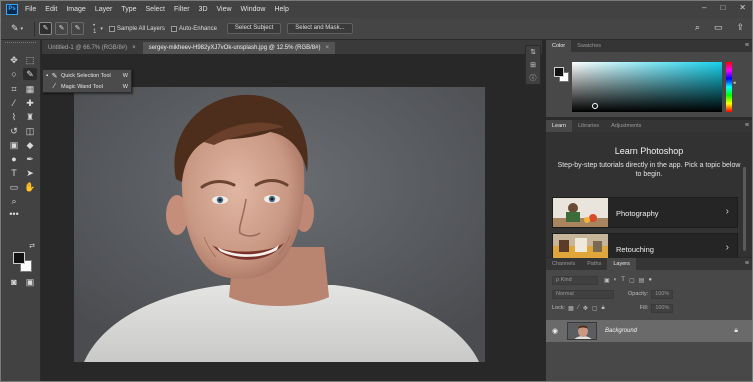  I want to click on tab-swatches: Swatches, so click(589, 46).